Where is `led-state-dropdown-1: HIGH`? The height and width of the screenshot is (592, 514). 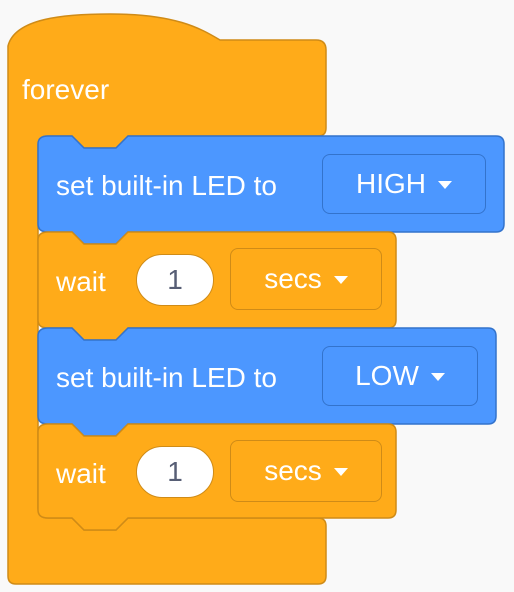
led-state-dropdown-1: HIGH is located at coordinates (404, 184).